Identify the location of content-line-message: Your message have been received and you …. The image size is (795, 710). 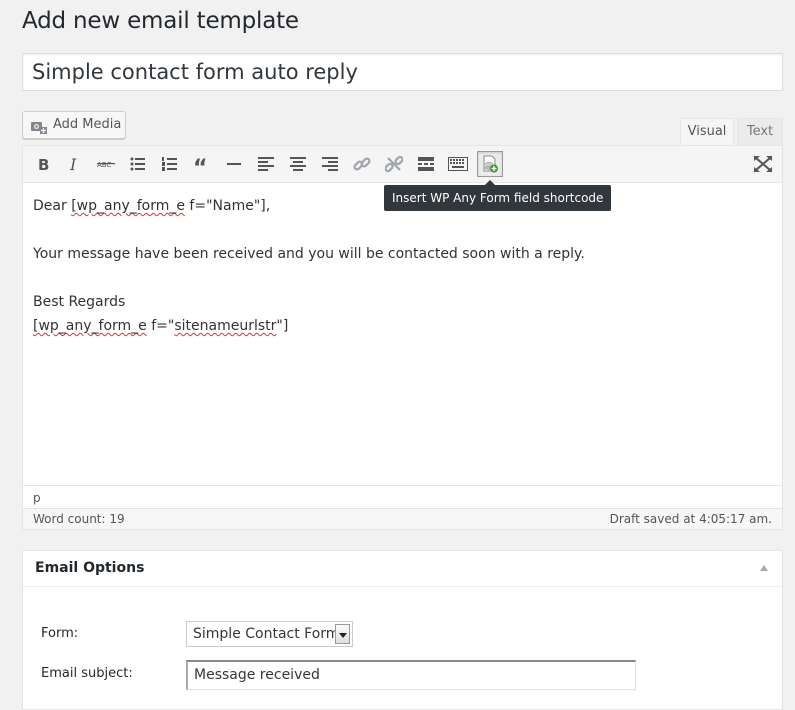
(309, 254).